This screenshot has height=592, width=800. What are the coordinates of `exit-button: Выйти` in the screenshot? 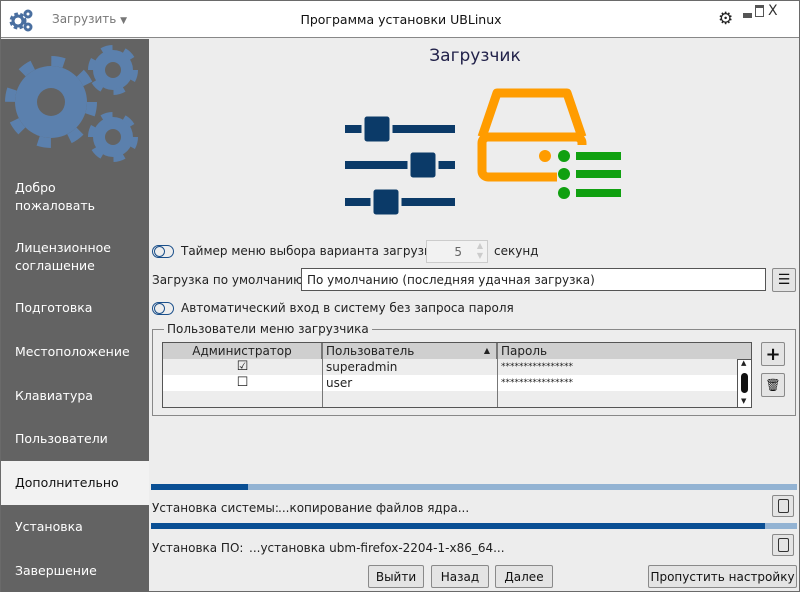 It's located at (396, 576).